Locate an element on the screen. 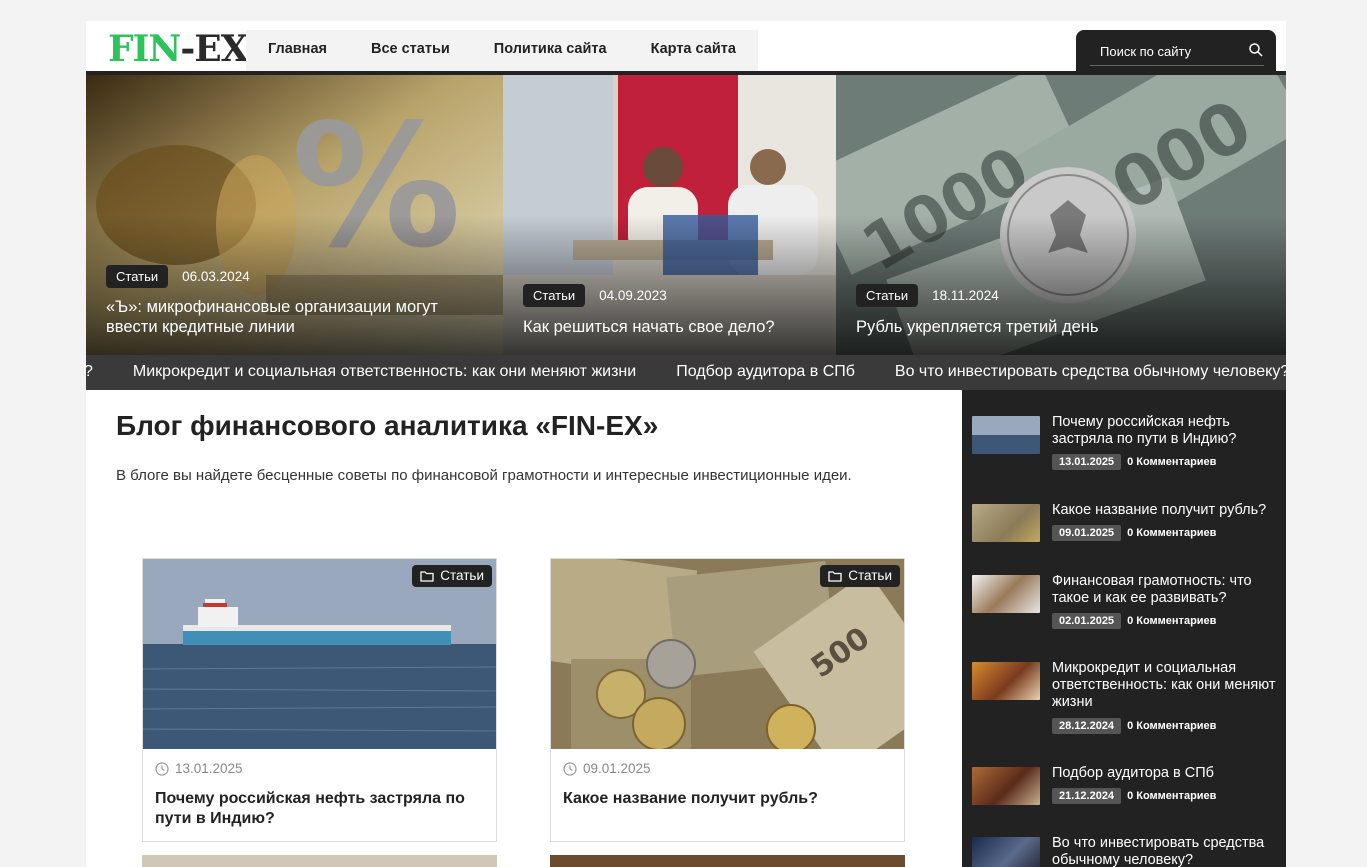  search-box is located at coordinates (1176, 52).